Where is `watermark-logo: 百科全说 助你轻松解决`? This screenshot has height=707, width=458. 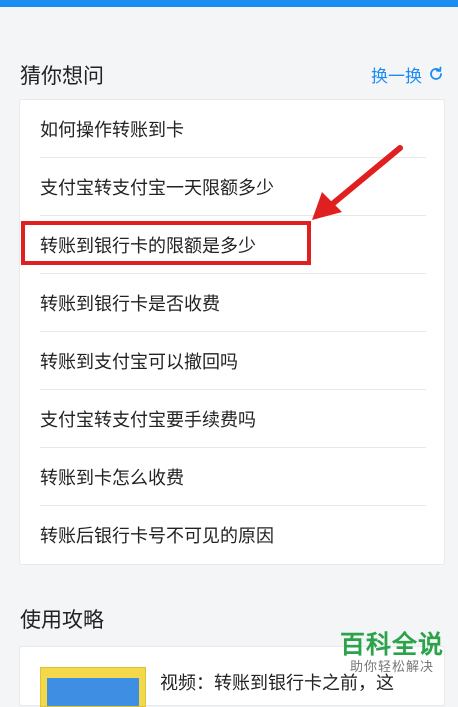 watermark-logo: 百科全说 助你轻松解决 is located at coordinates (392, 653).